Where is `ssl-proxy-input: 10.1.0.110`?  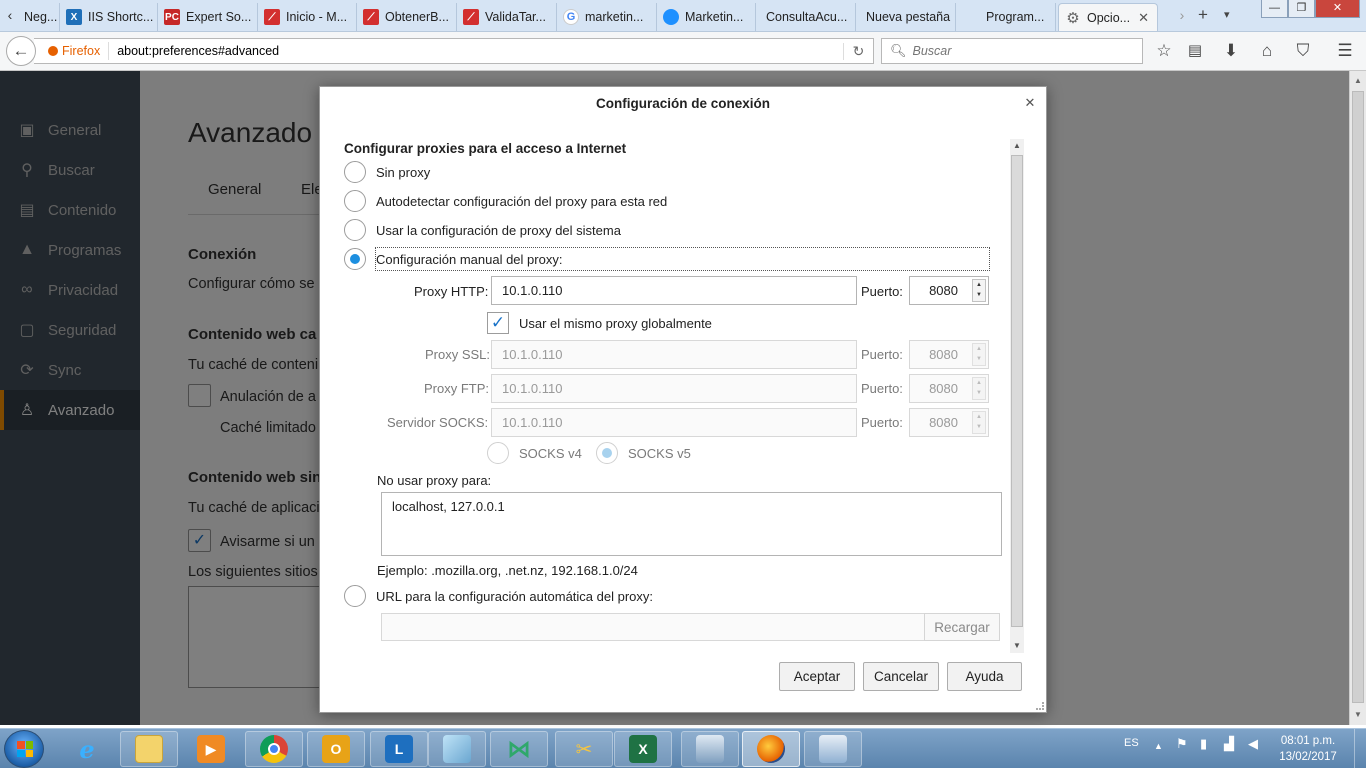 ssl-proxy-input: 10.1.0.110 is located at coordinates (674, 354).